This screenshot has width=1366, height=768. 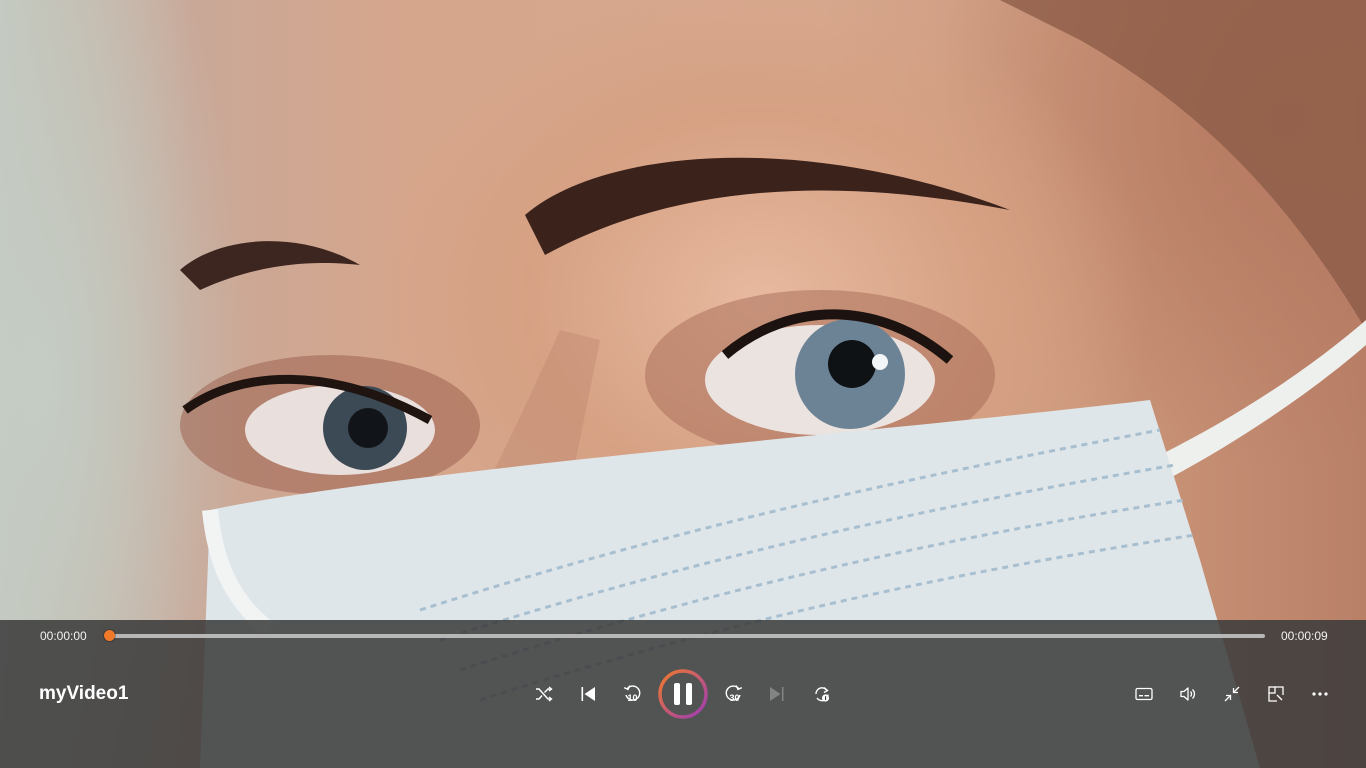 I want to click on more-options-icon, so click(x=1320, y=694).